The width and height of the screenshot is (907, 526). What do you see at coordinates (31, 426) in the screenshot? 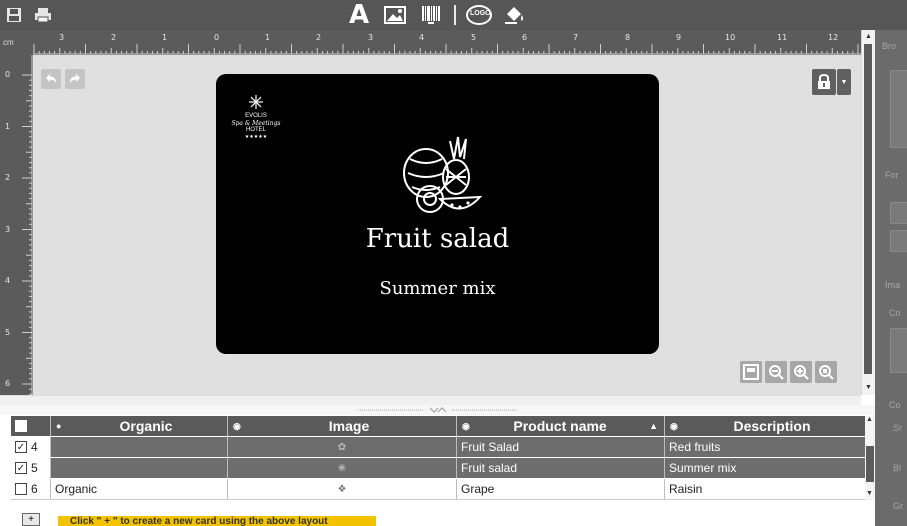
I see `select-all-cell` at bounding box center [31, 426].